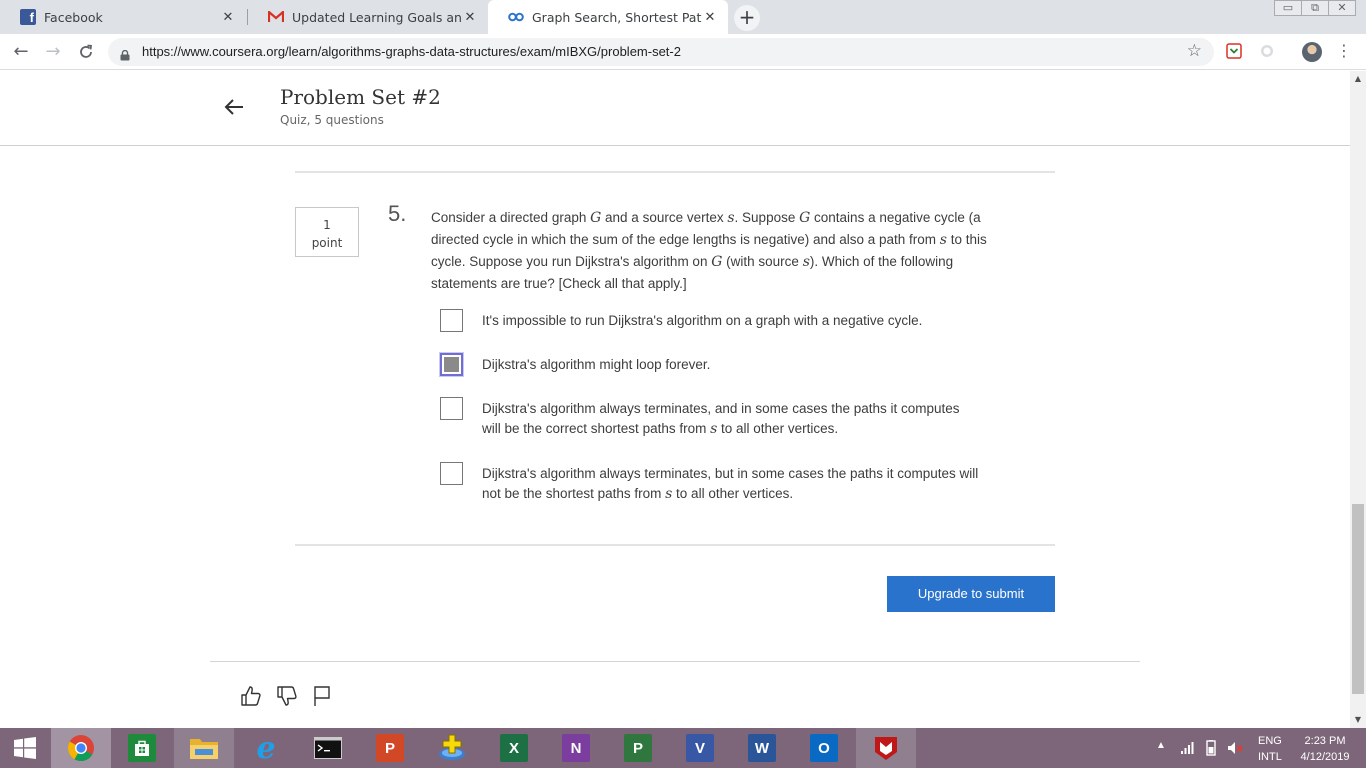 Image resolution: width=1366 pixels, height=768 pixels. Describe the element at coordinates (747, 18) in the screenshot. I see `new-tab-button: +` at that location.